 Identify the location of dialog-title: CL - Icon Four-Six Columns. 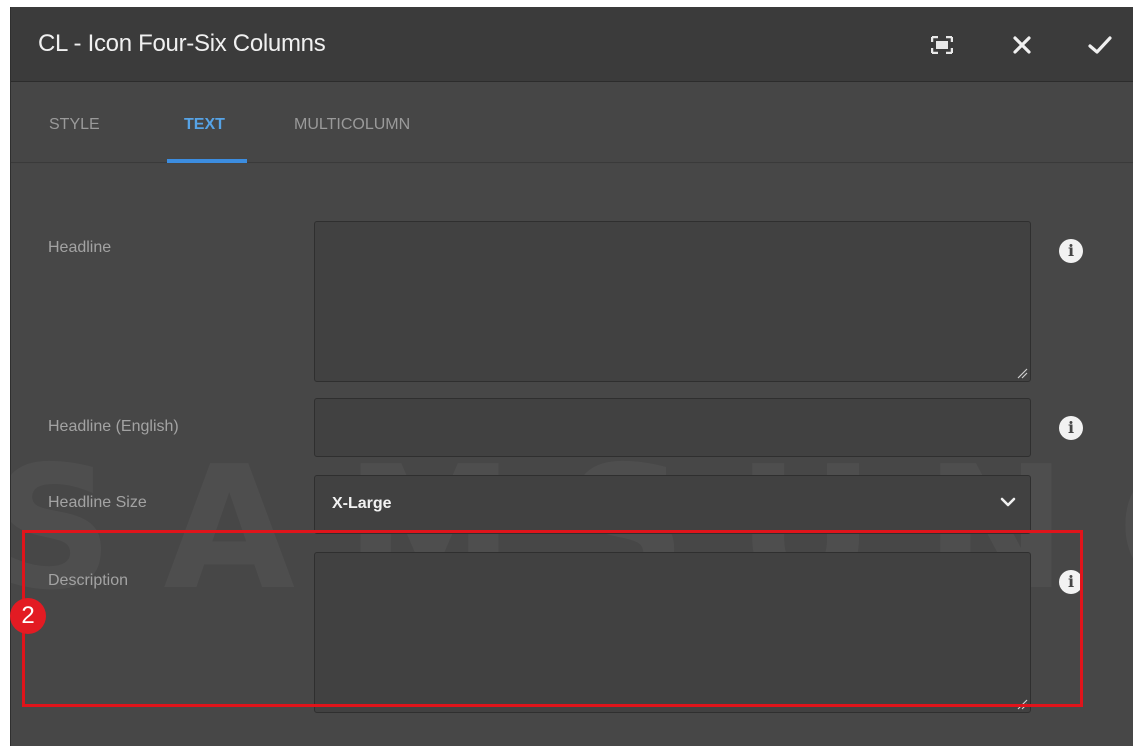
(182, 43).